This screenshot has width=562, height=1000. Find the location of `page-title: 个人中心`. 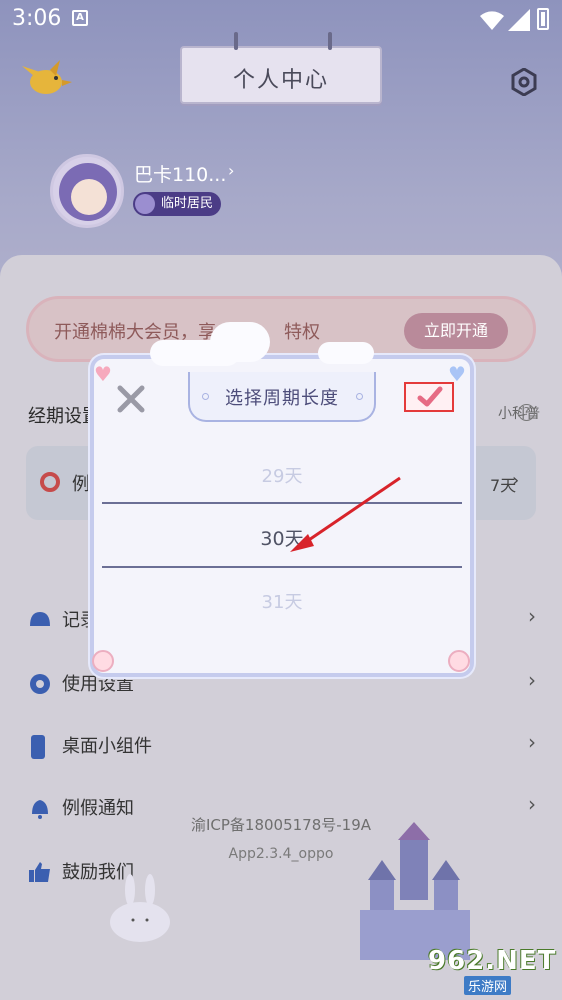

page-title: 个人中心 is located at coordinates (280, 80).